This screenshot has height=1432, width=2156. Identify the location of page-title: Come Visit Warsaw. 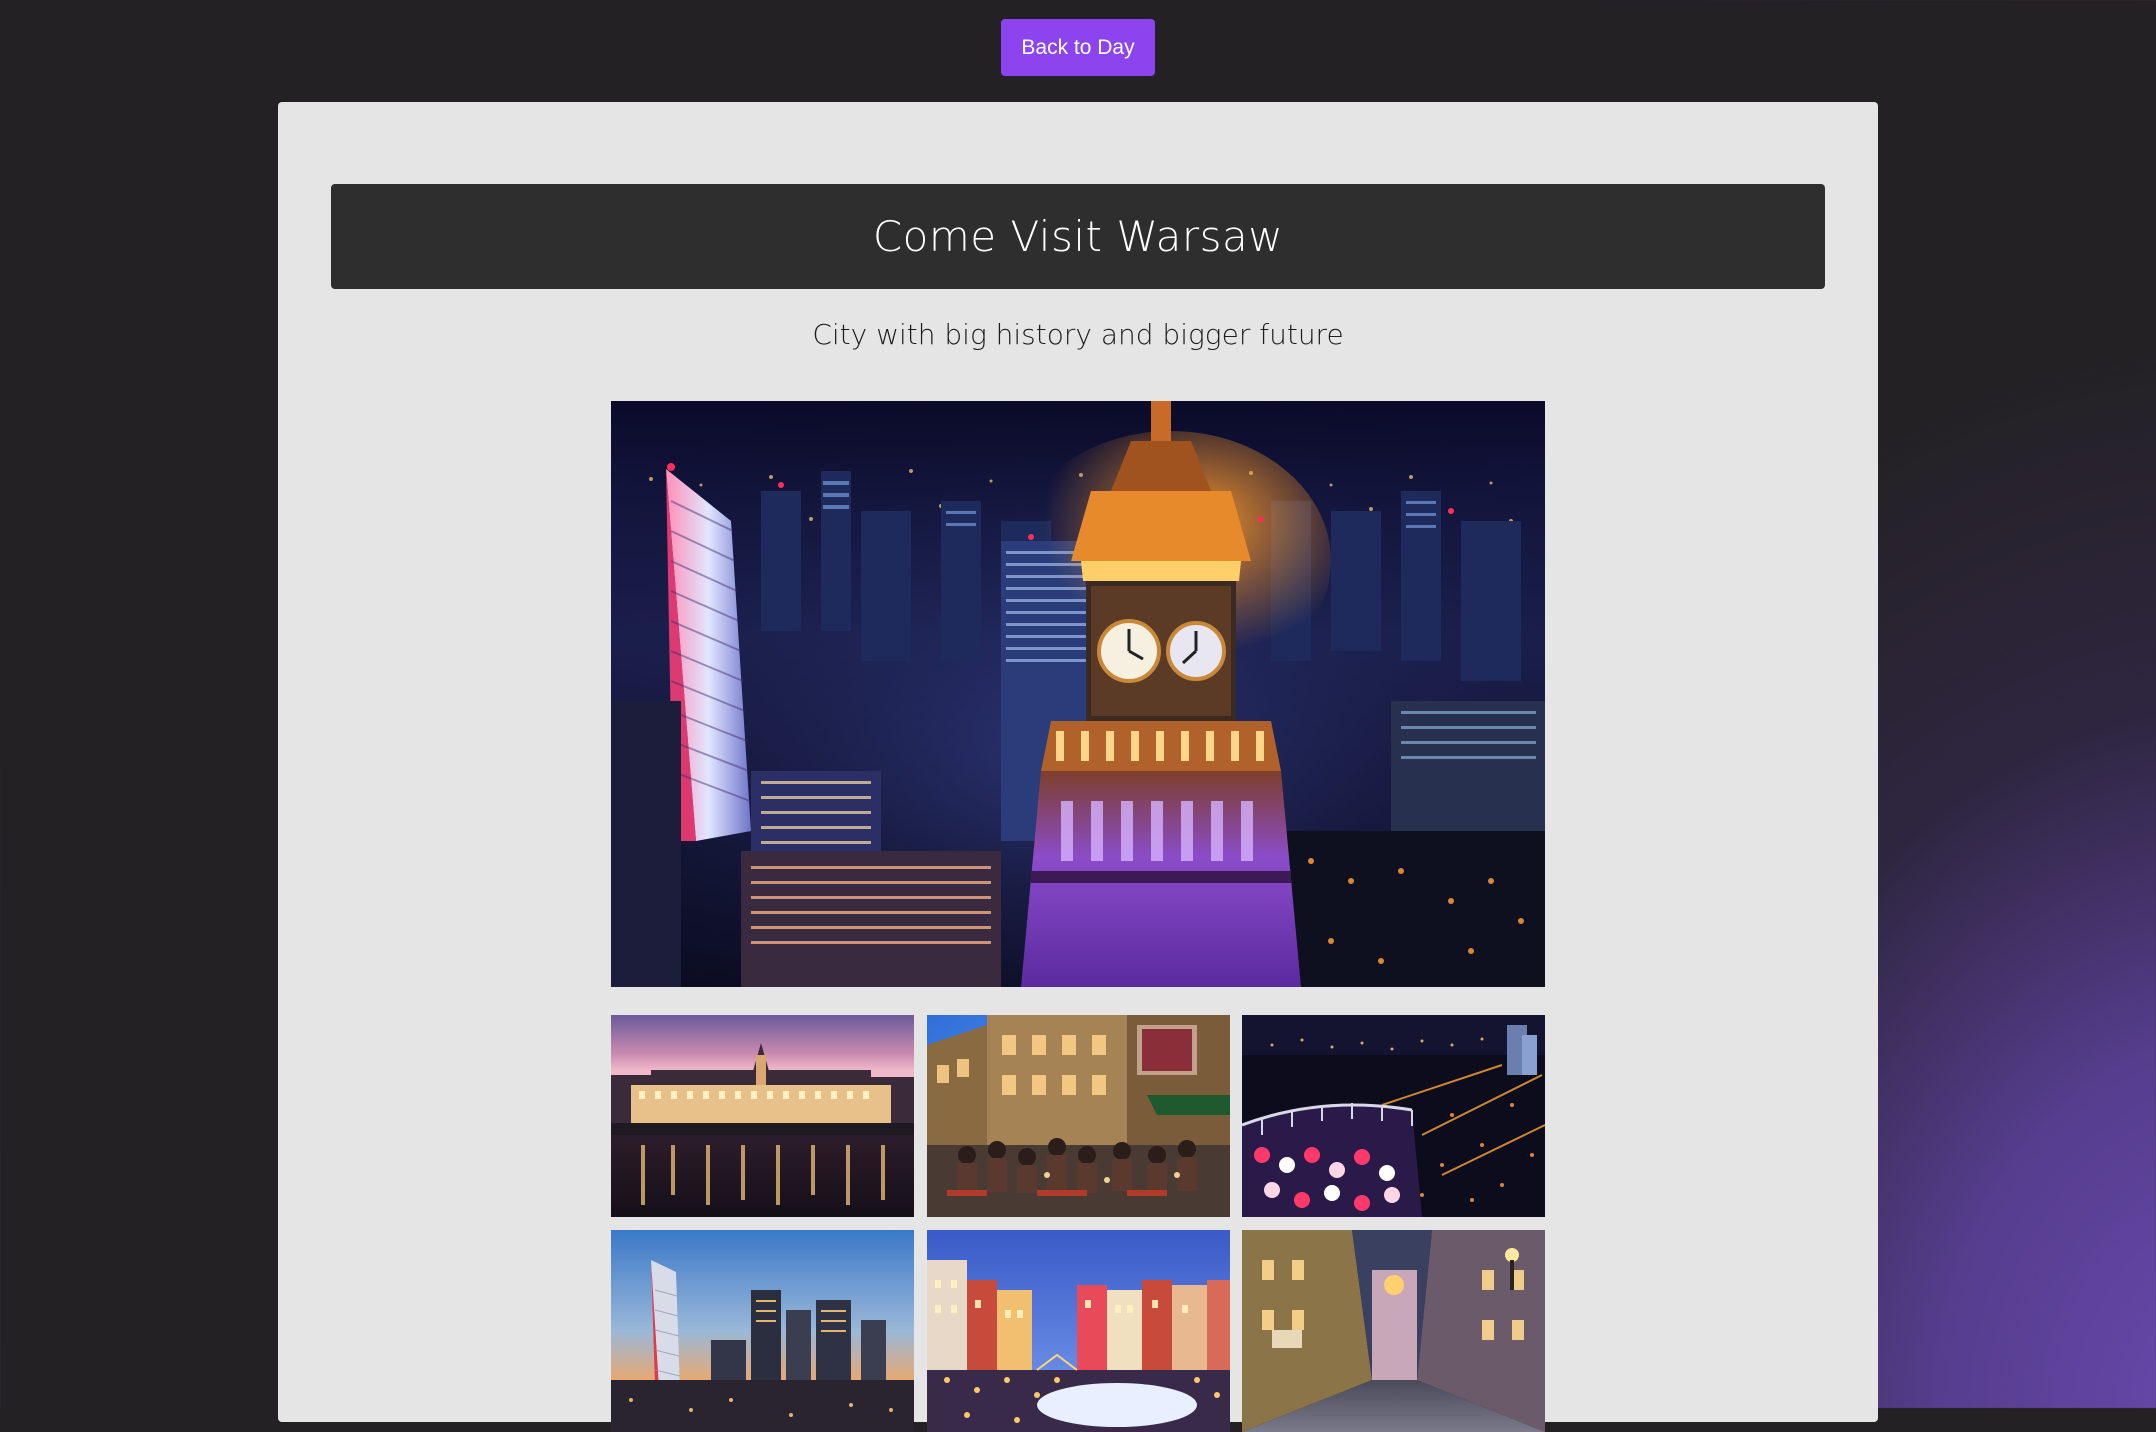
(1078, 236).